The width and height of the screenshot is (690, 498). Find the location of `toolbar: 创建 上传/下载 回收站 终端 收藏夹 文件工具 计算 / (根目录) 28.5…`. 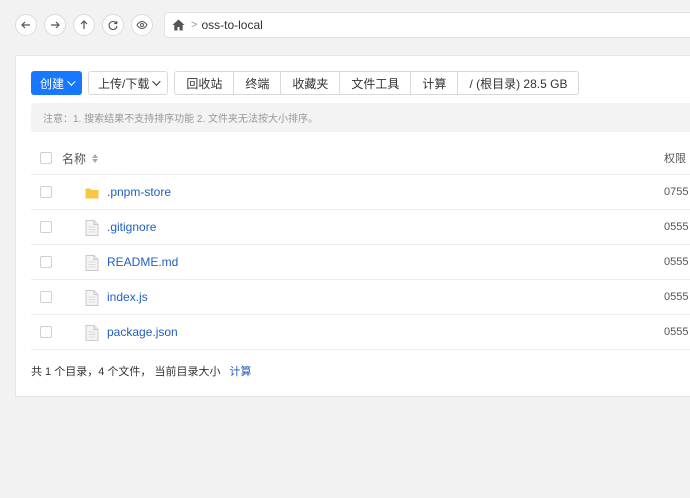

toolbar: 创建 上传/下载 回收站 终端 收藏夹 文件工具 计算 / (根目录) 28.5… is located at coordinates (305, 83).